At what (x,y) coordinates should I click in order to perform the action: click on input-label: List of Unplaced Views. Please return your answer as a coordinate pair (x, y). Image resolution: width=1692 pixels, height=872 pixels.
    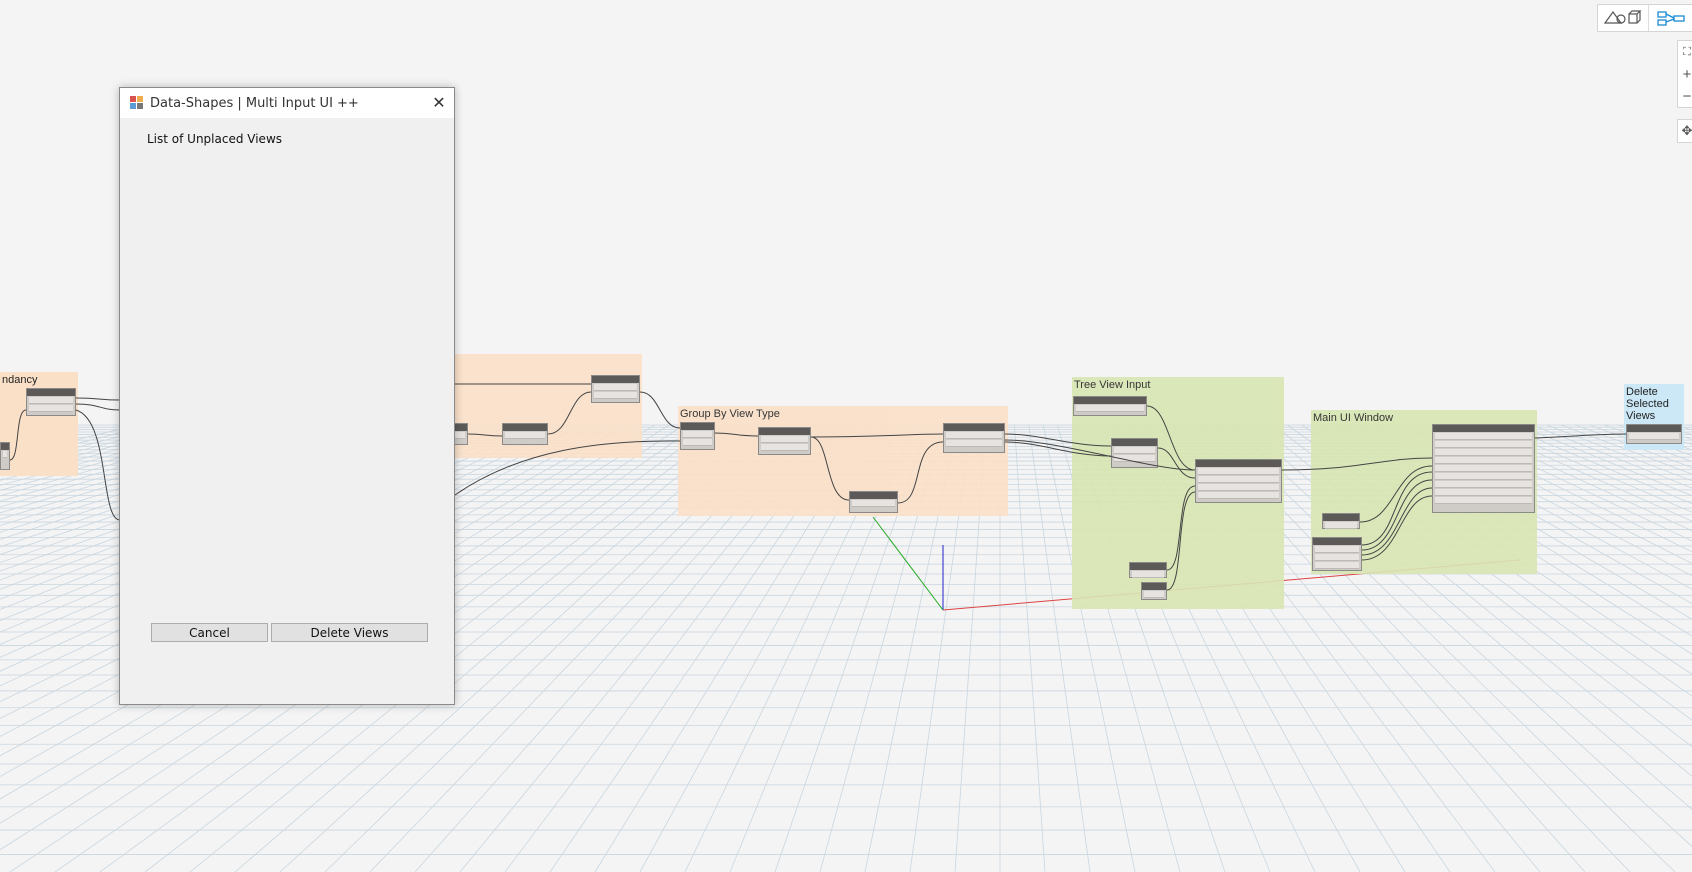
    Looking at the image, I should click on (215, 139).